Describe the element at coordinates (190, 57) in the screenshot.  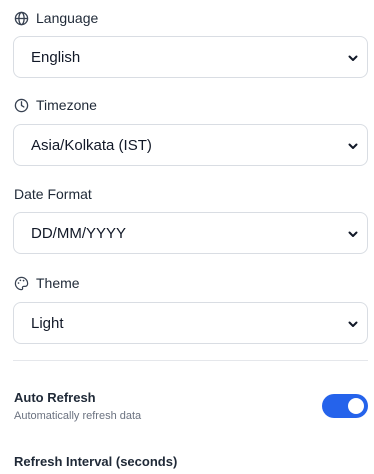
I see `language-select: English` at that location.